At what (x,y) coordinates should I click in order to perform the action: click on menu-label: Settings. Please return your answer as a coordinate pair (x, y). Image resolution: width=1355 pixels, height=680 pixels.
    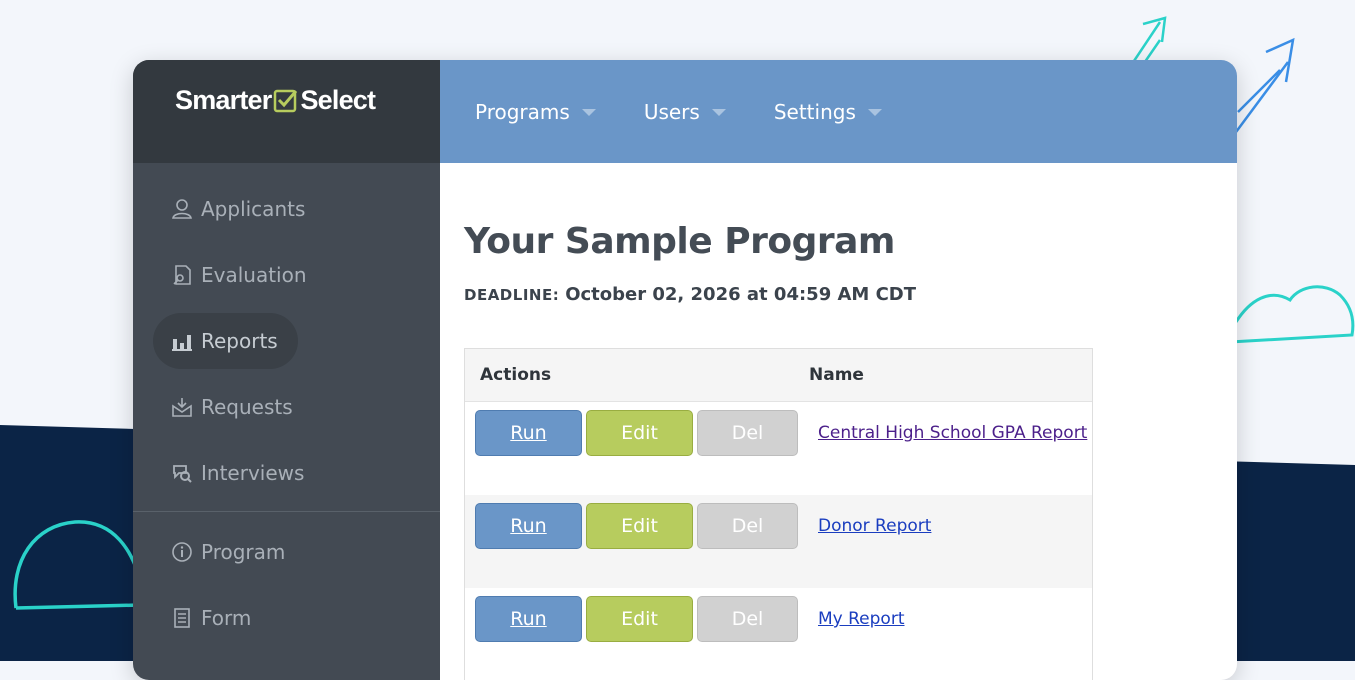
    Looking at the image, I should click on (814, 111).